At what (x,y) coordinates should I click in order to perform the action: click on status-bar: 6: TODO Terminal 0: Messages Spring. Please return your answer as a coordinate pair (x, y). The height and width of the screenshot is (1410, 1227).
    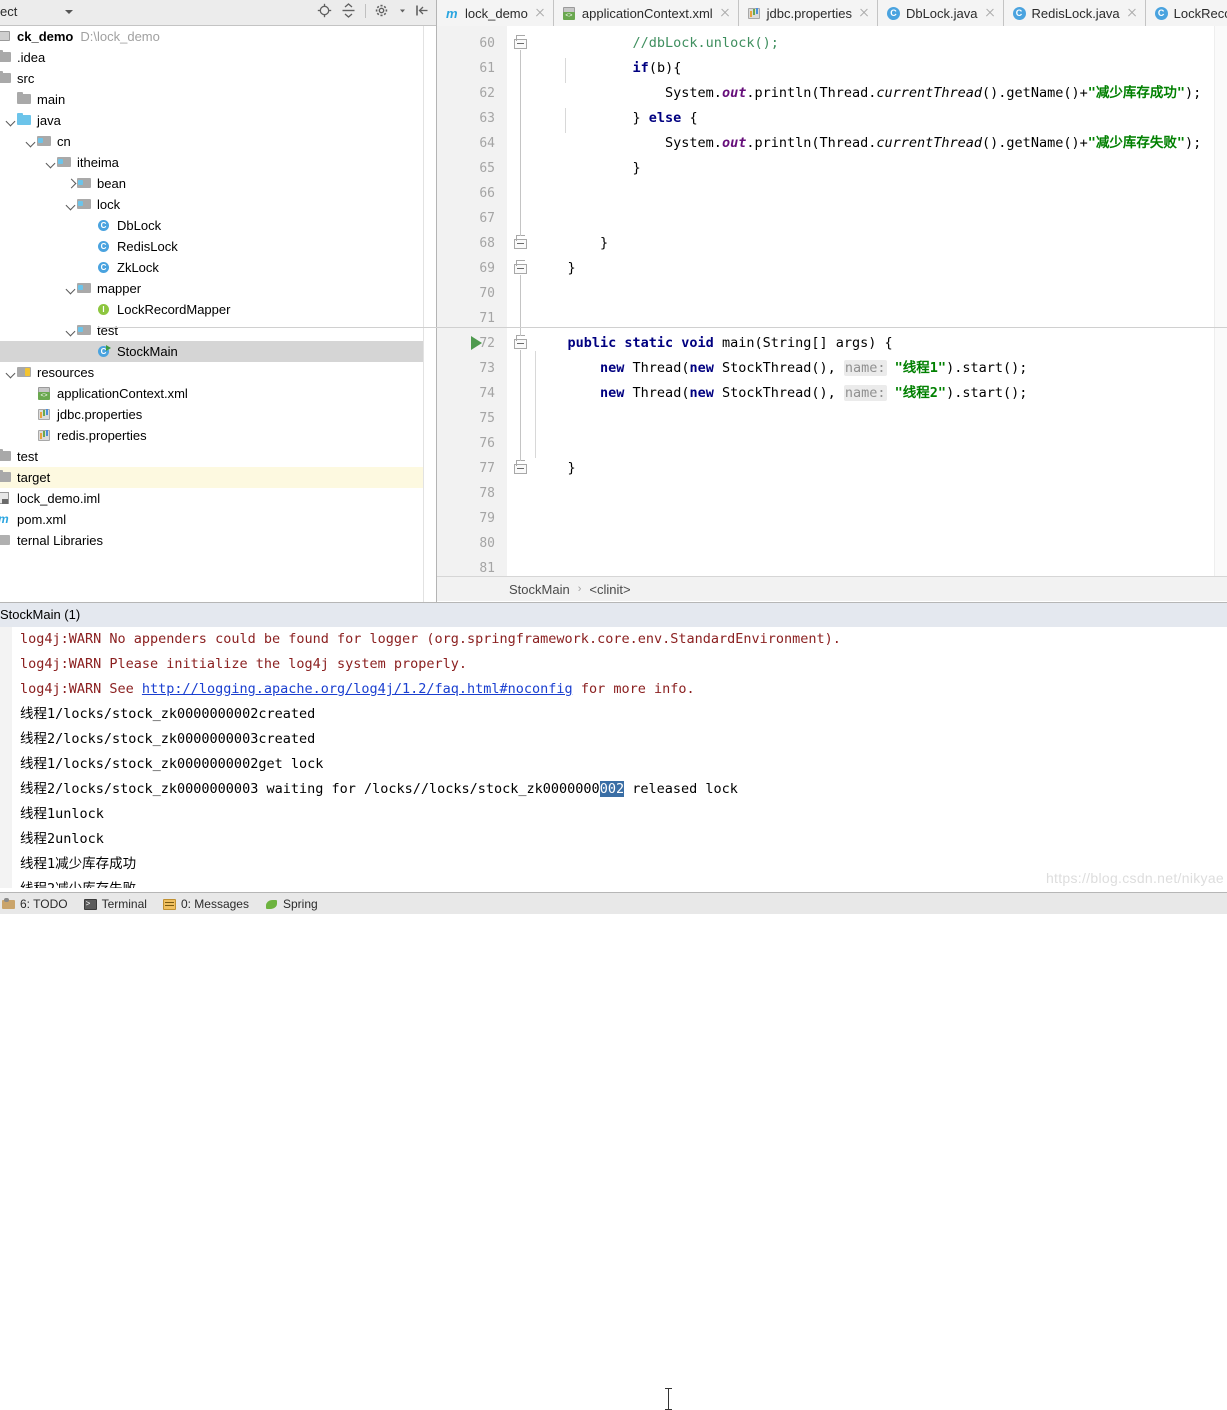
    Looking at the image, I should click on (613, 903).